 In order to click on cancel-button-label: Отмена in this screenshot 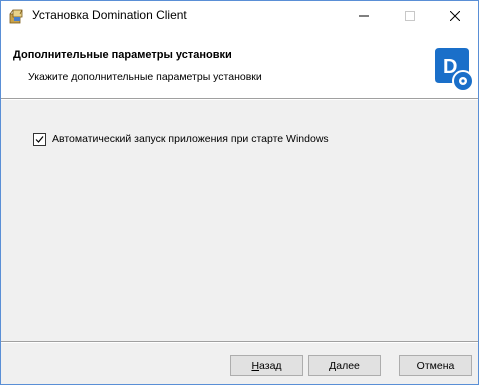, I will do `click(435, 365)`.